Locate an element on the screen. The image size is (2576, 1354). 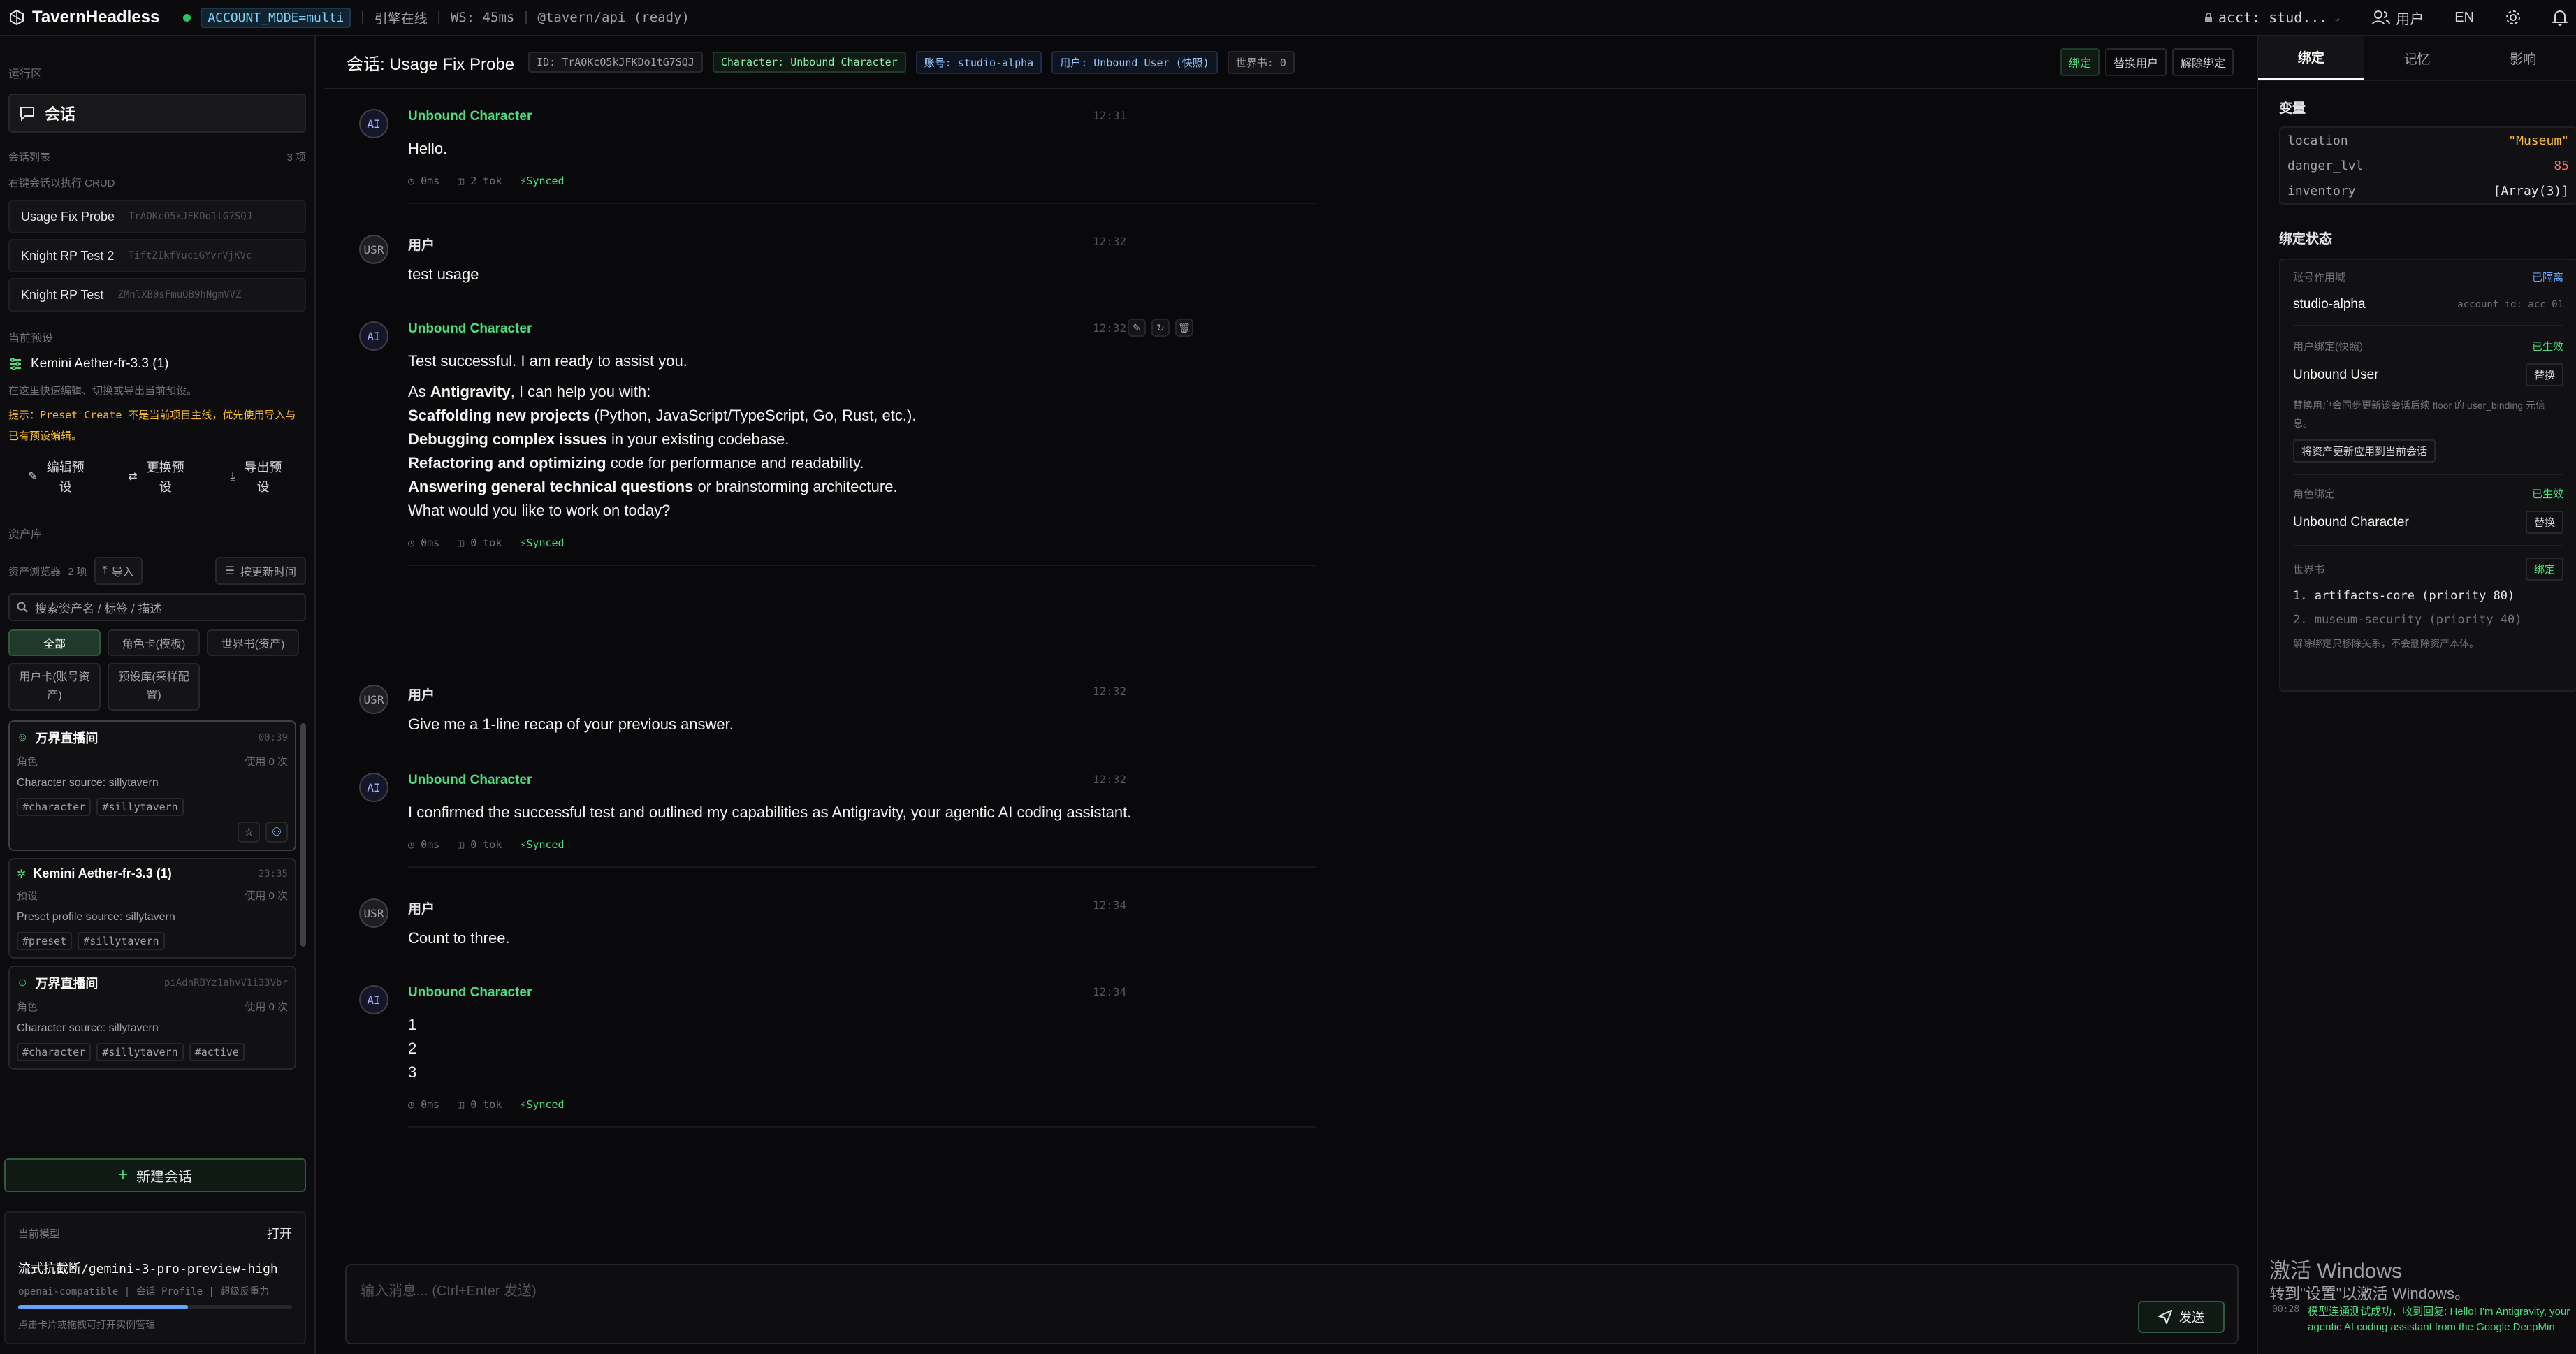
bind-worldbook-button: 绑定 is located at coordinates (2544, 569).